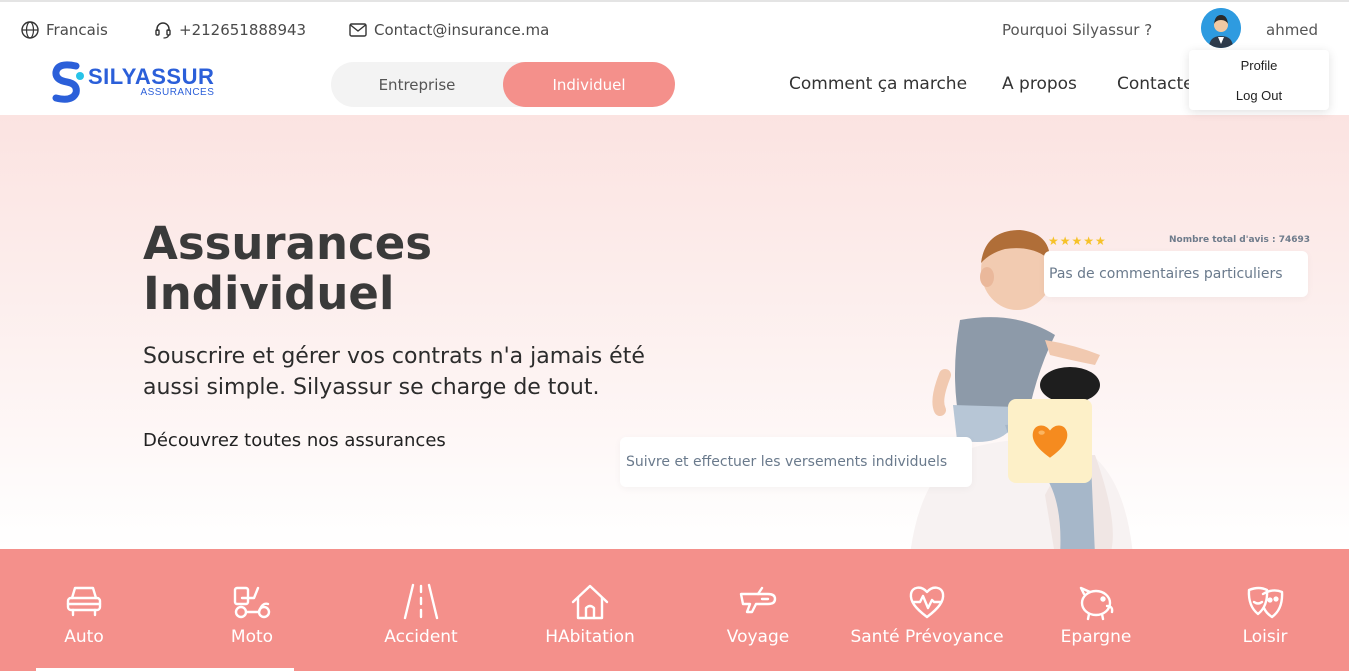 This screenshot has height=671, width=1349. Describe the element at coordinates (421, 637) in the screenshot. I see `category-label: Accident` at that location.